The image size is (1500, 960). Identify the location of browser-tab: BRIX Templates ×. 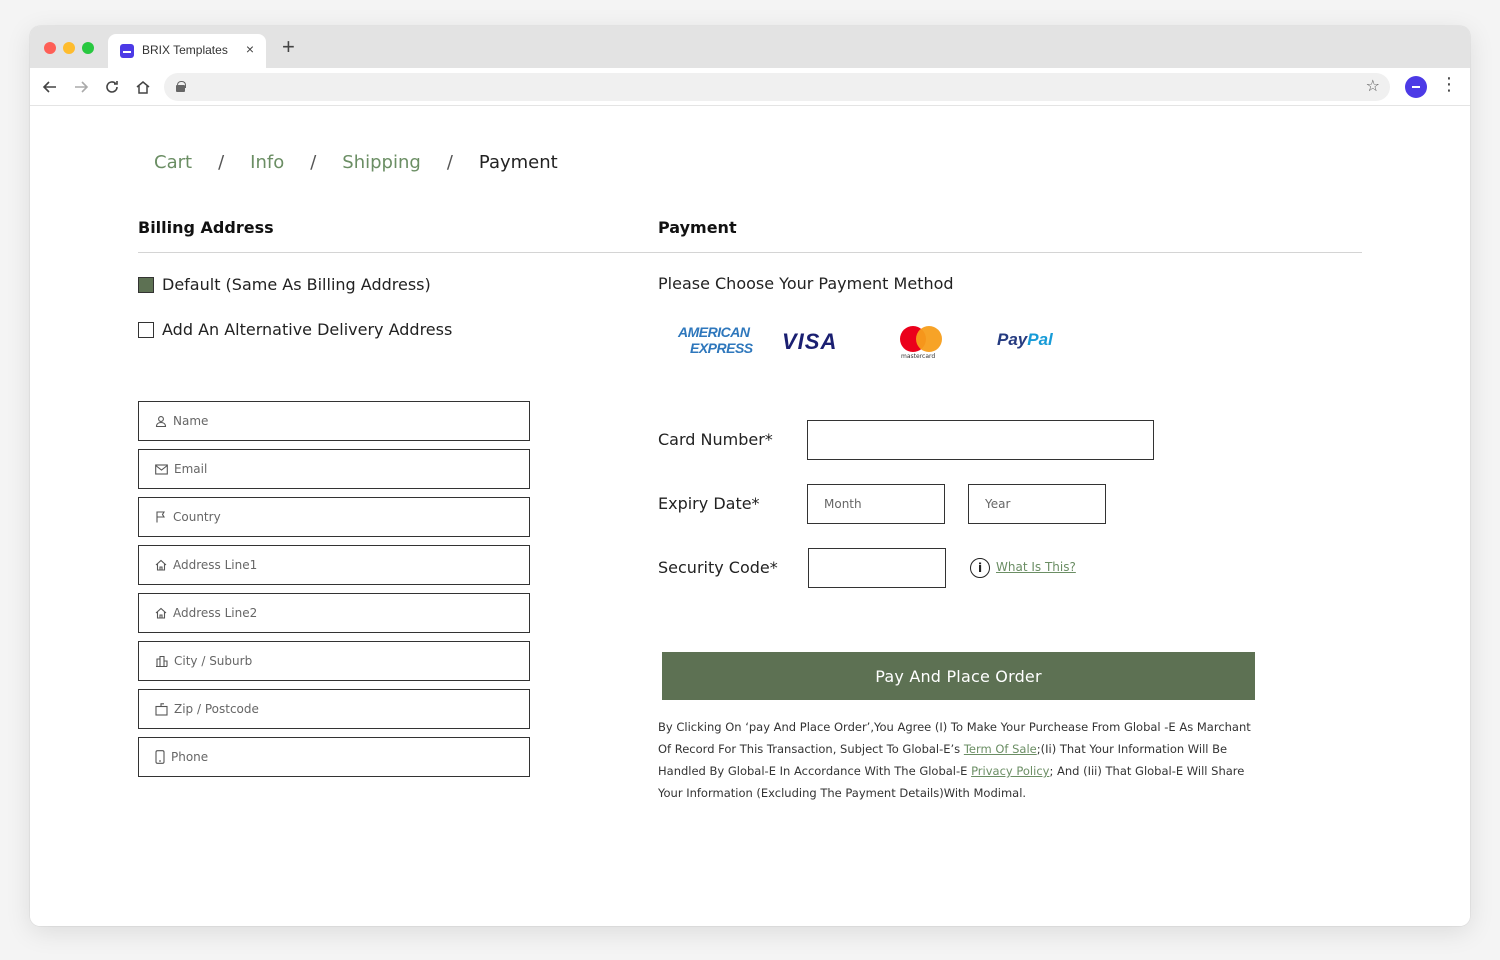
(187, 51).